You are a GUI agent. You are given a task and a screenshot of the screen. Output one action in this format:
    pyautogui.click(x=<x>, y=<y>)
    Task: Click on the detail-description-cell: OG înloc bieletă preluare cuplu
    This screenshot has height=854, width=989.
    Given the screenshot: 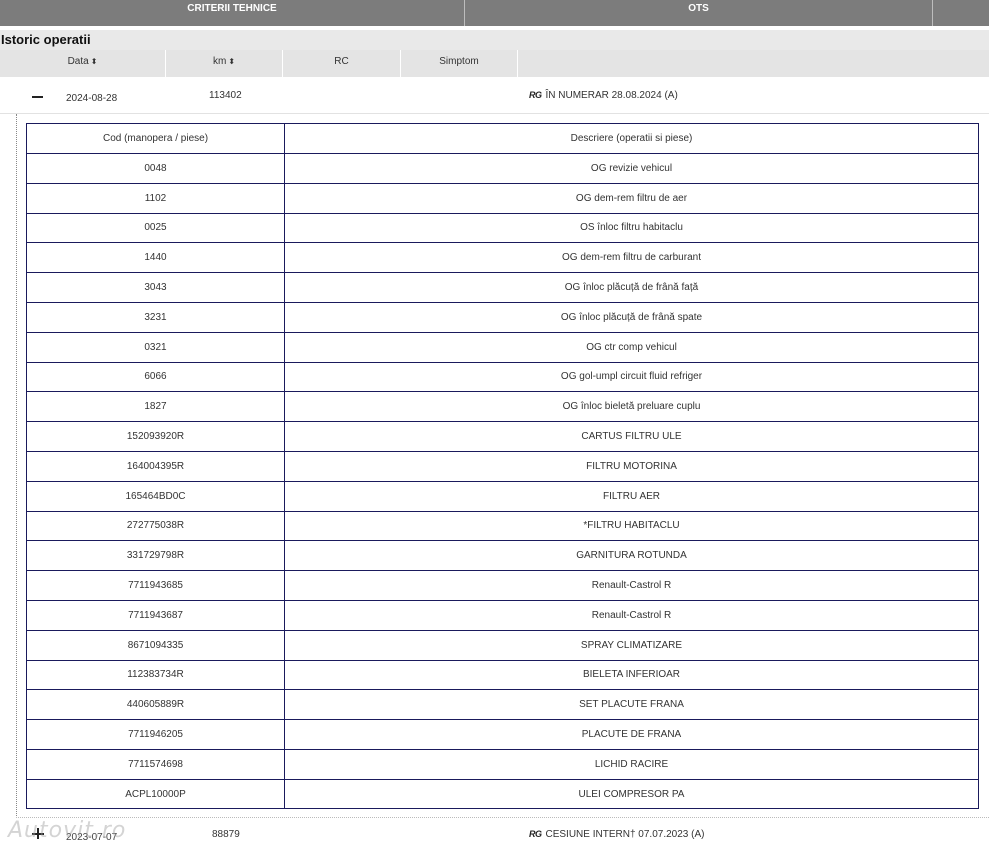 What is the action you would take?
    pyautogui.click(x=631, y=406)
    